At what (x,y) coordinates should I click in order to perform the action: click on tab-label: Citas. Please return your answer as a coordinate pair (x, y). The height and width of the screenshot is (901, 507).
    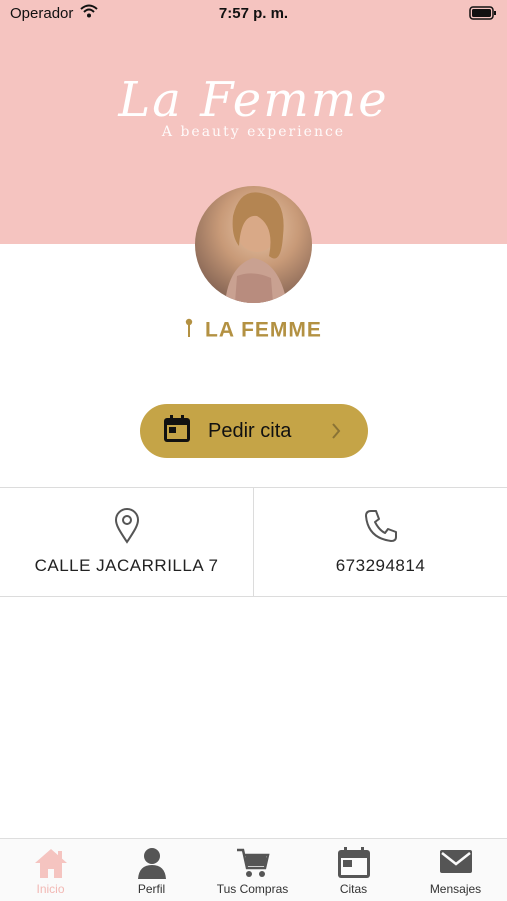
    Looking at the image, I should click on (353, 889).